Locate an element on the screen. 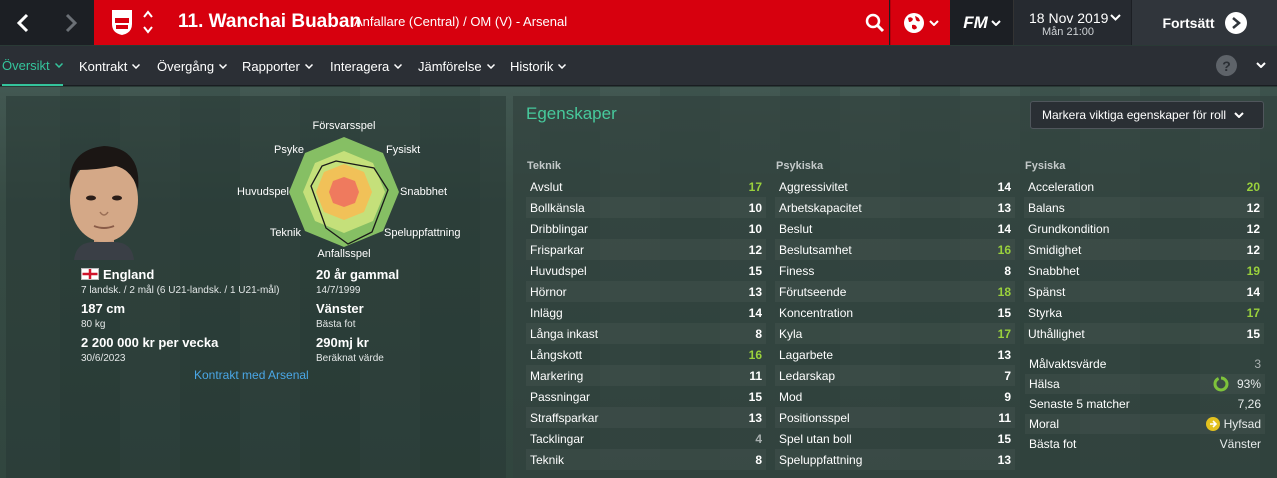 The width and height of the screenshot is (1277, 478). attribute-row: Långskott 16 is located at coordinates (646, 354).